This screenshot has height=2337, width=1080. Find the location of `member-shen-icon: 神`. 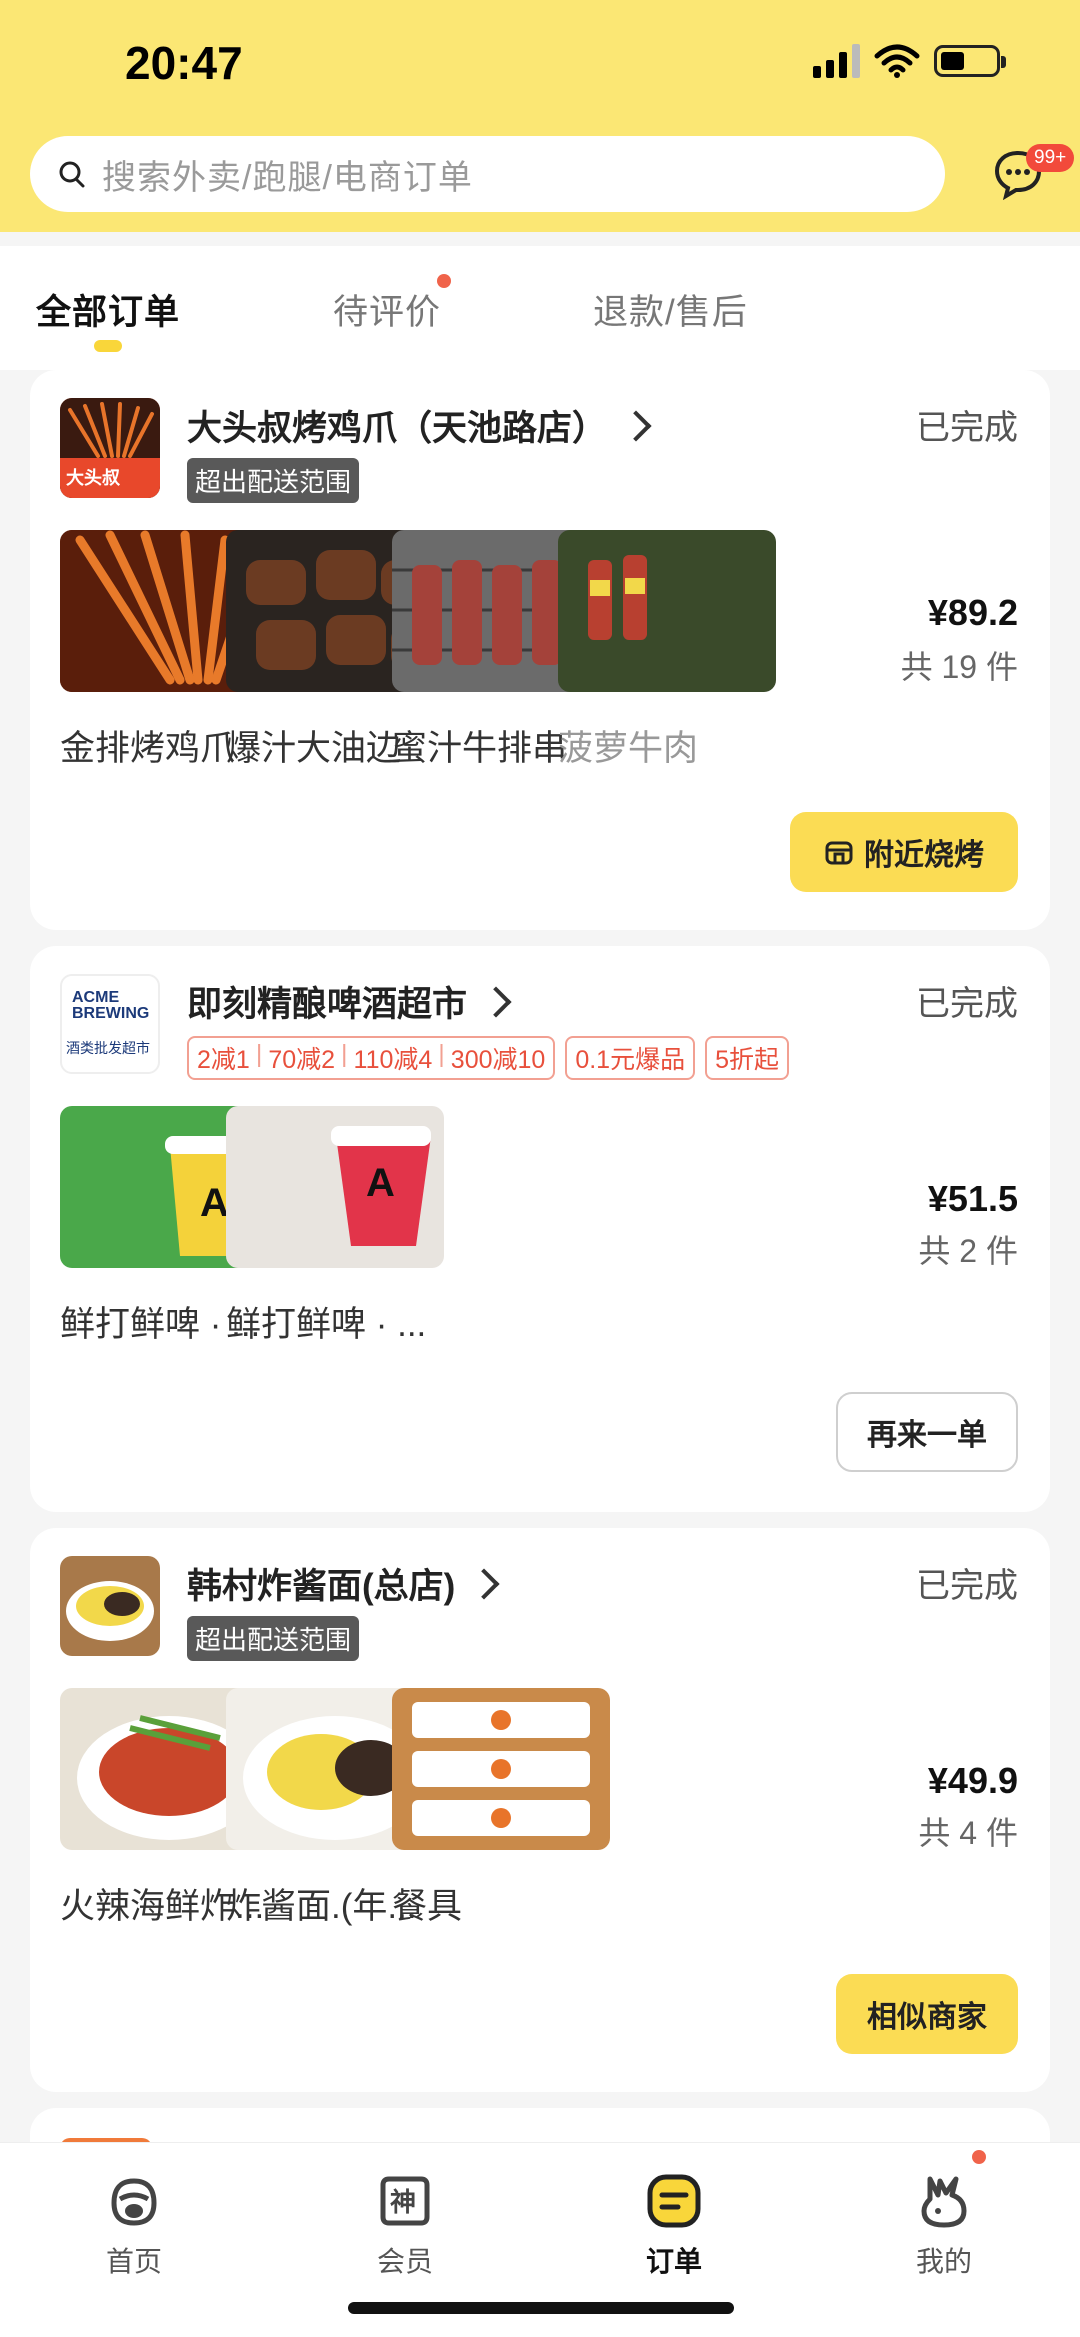

member-shen-icon: 神 is located at coordinates (405, 2201).